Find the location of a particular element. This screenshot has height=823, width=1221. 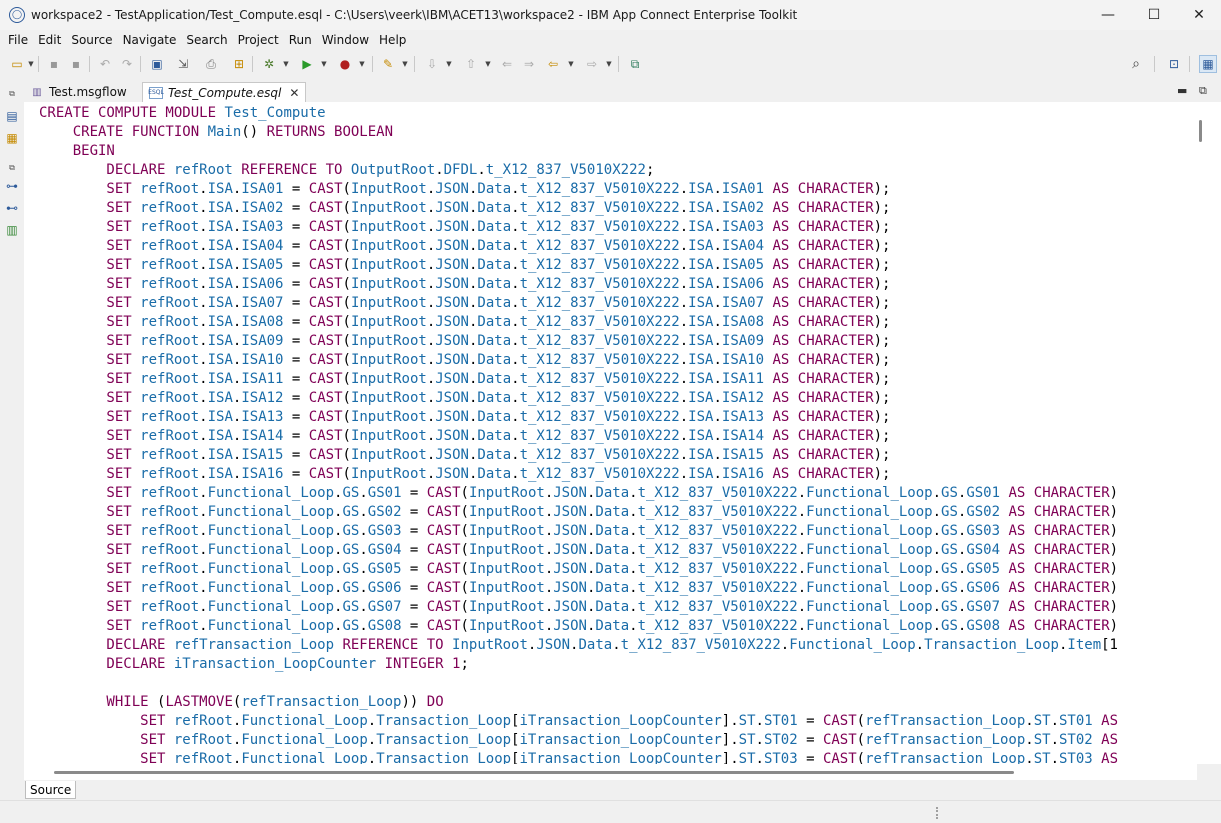

menu-run: Run is located at coordinates (300, 40).